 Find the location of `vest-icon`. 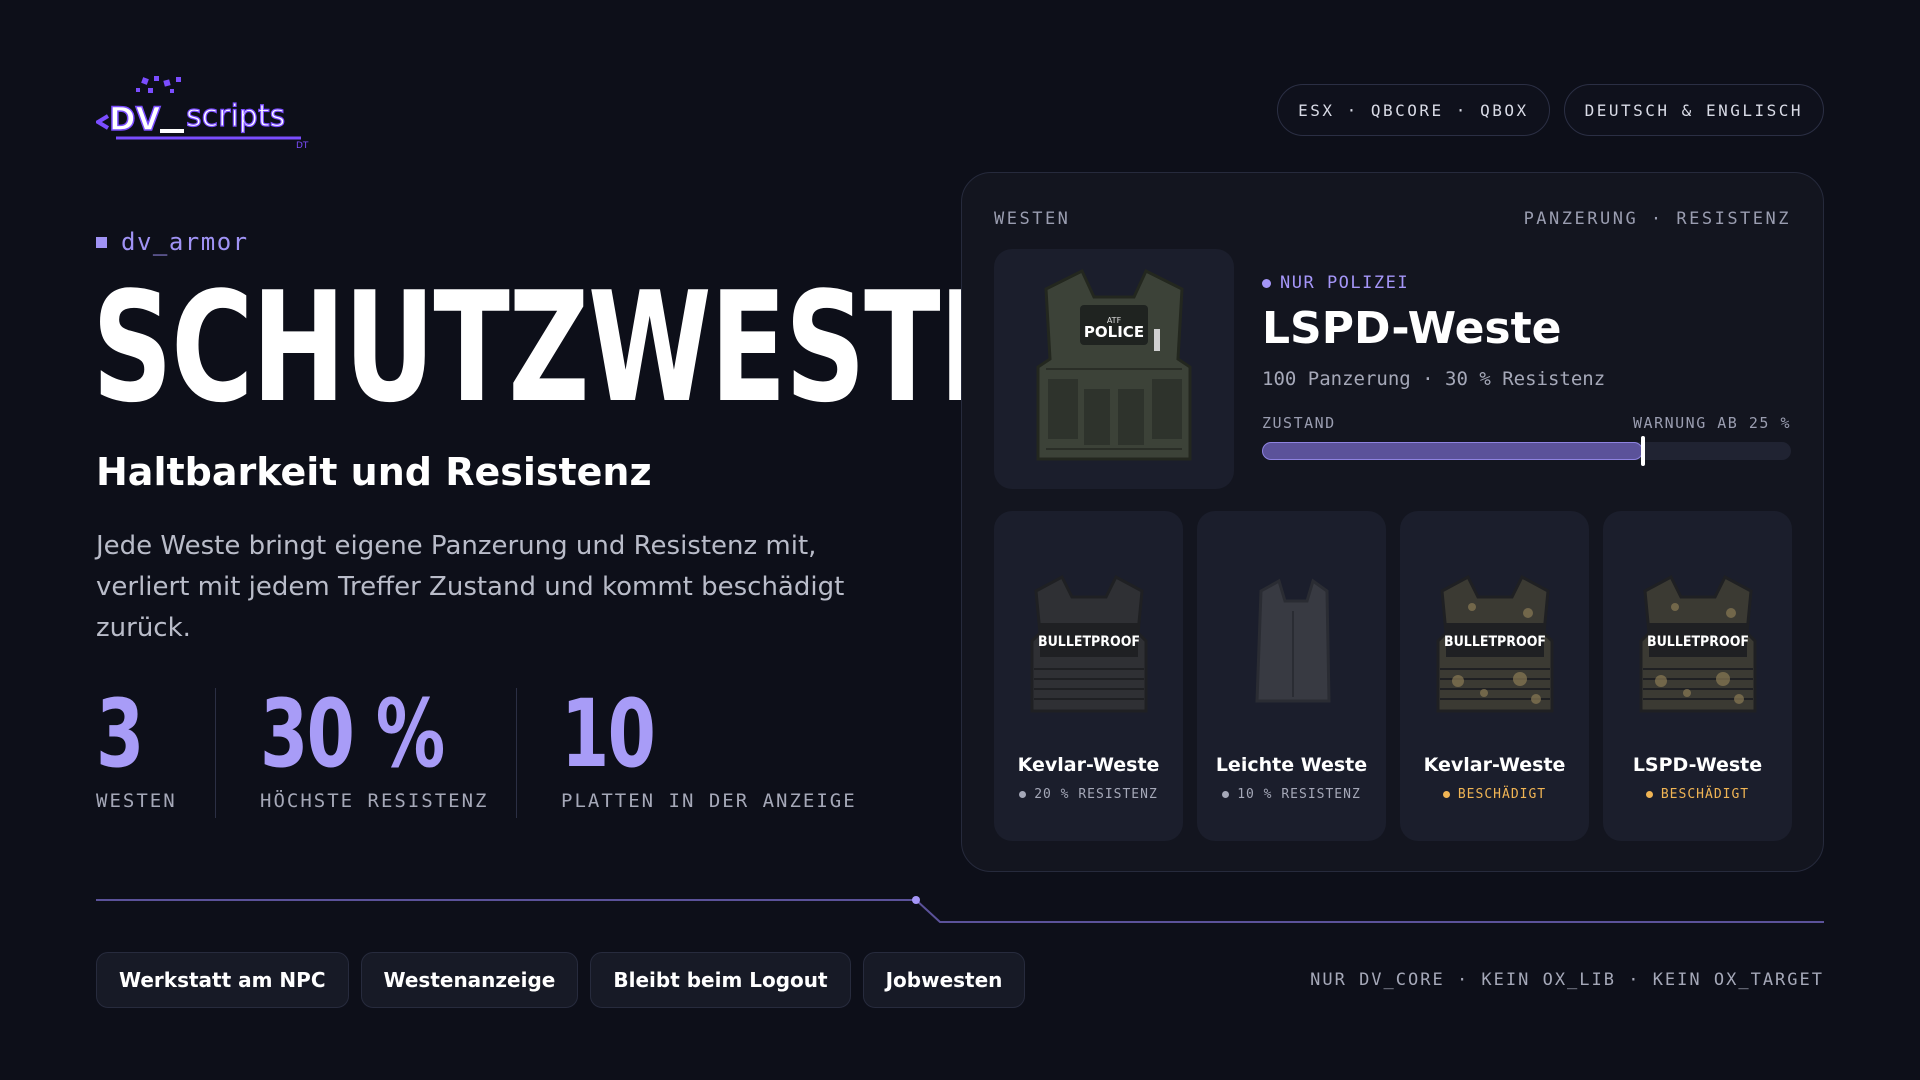

vest-icon is located at coordinates (1293, 640).